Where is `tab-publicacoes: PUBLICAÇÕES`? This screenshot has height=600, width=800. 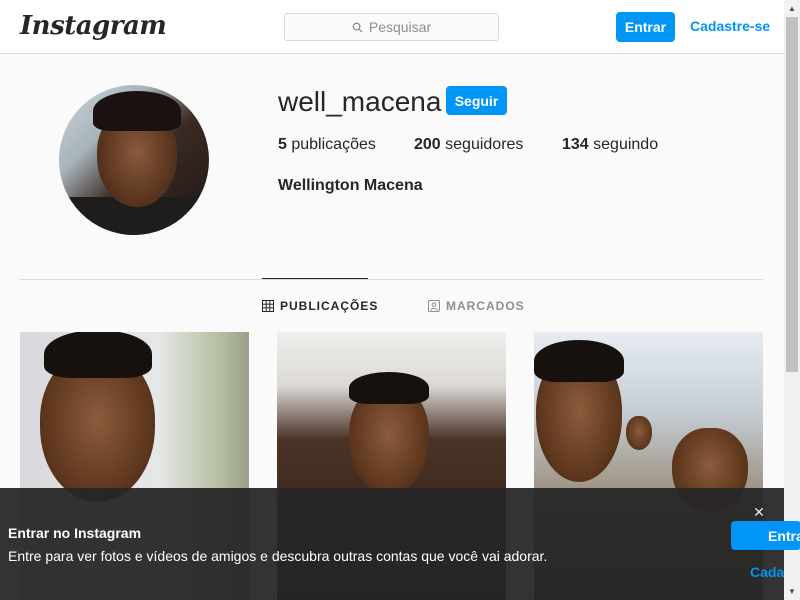
tab-publicacoes: PUBLICAÇÕES is located at coordinates (320, 306).